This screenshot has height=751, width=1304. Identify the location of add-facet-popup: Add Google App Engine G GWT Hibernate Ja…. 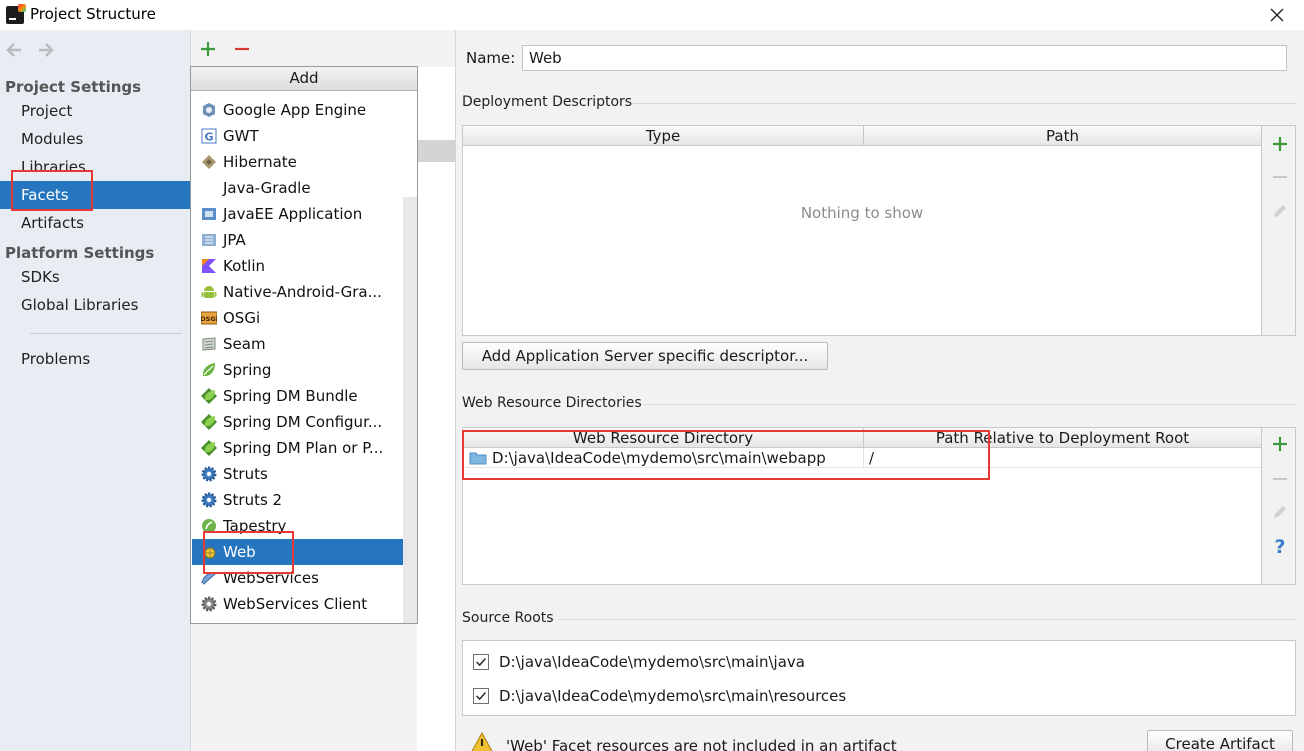
(304, 345).